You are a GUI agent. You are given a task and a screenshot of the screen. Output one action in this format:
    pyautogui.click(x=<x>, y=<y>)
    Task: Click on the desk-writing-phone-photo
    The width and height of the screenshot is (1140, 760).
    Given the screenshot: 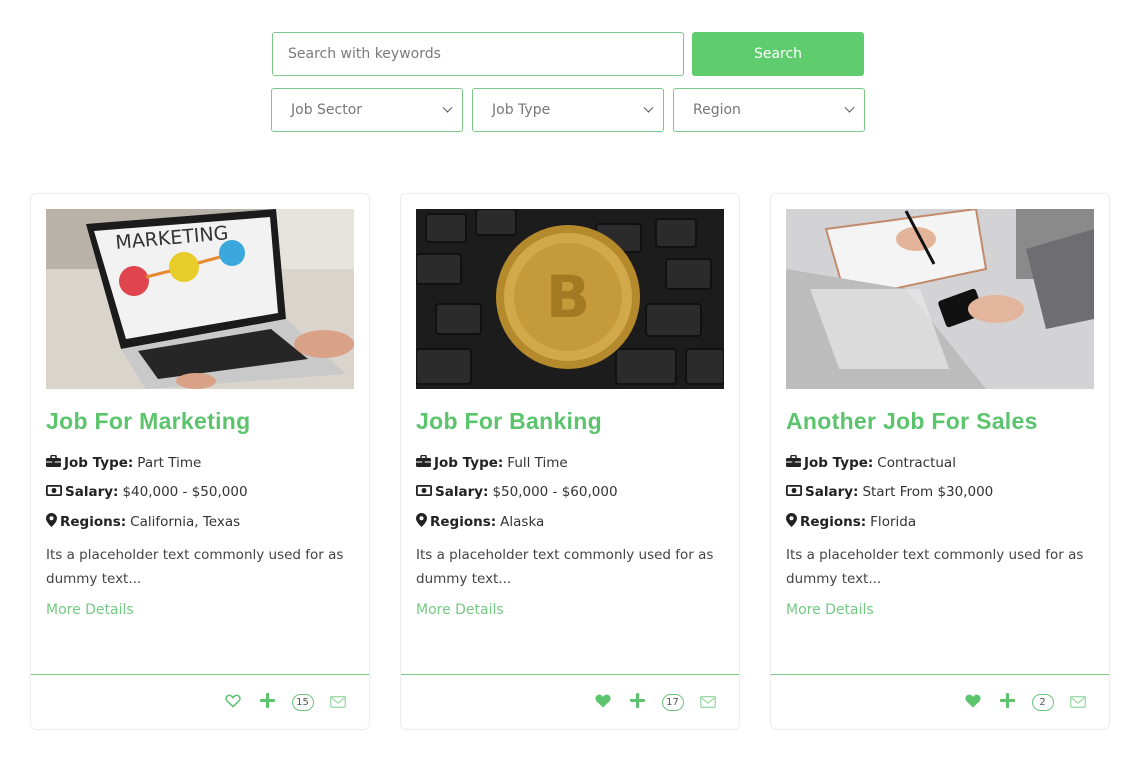 What is the action you would take?
    pyautogui.click(x=940, y=299)
    